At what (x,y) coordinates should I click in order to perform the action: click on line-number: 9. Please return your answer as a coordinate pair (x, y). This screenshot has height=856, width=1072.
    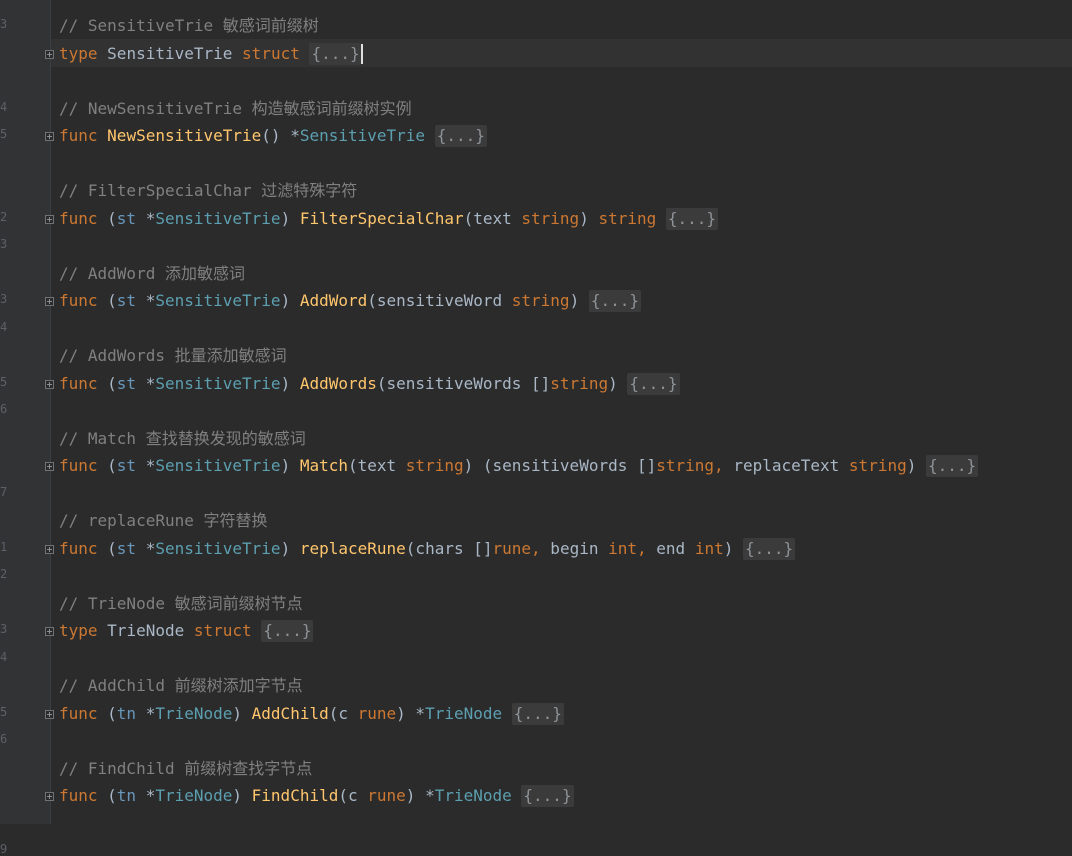
    Looking at the image, I should click on (4, 849).